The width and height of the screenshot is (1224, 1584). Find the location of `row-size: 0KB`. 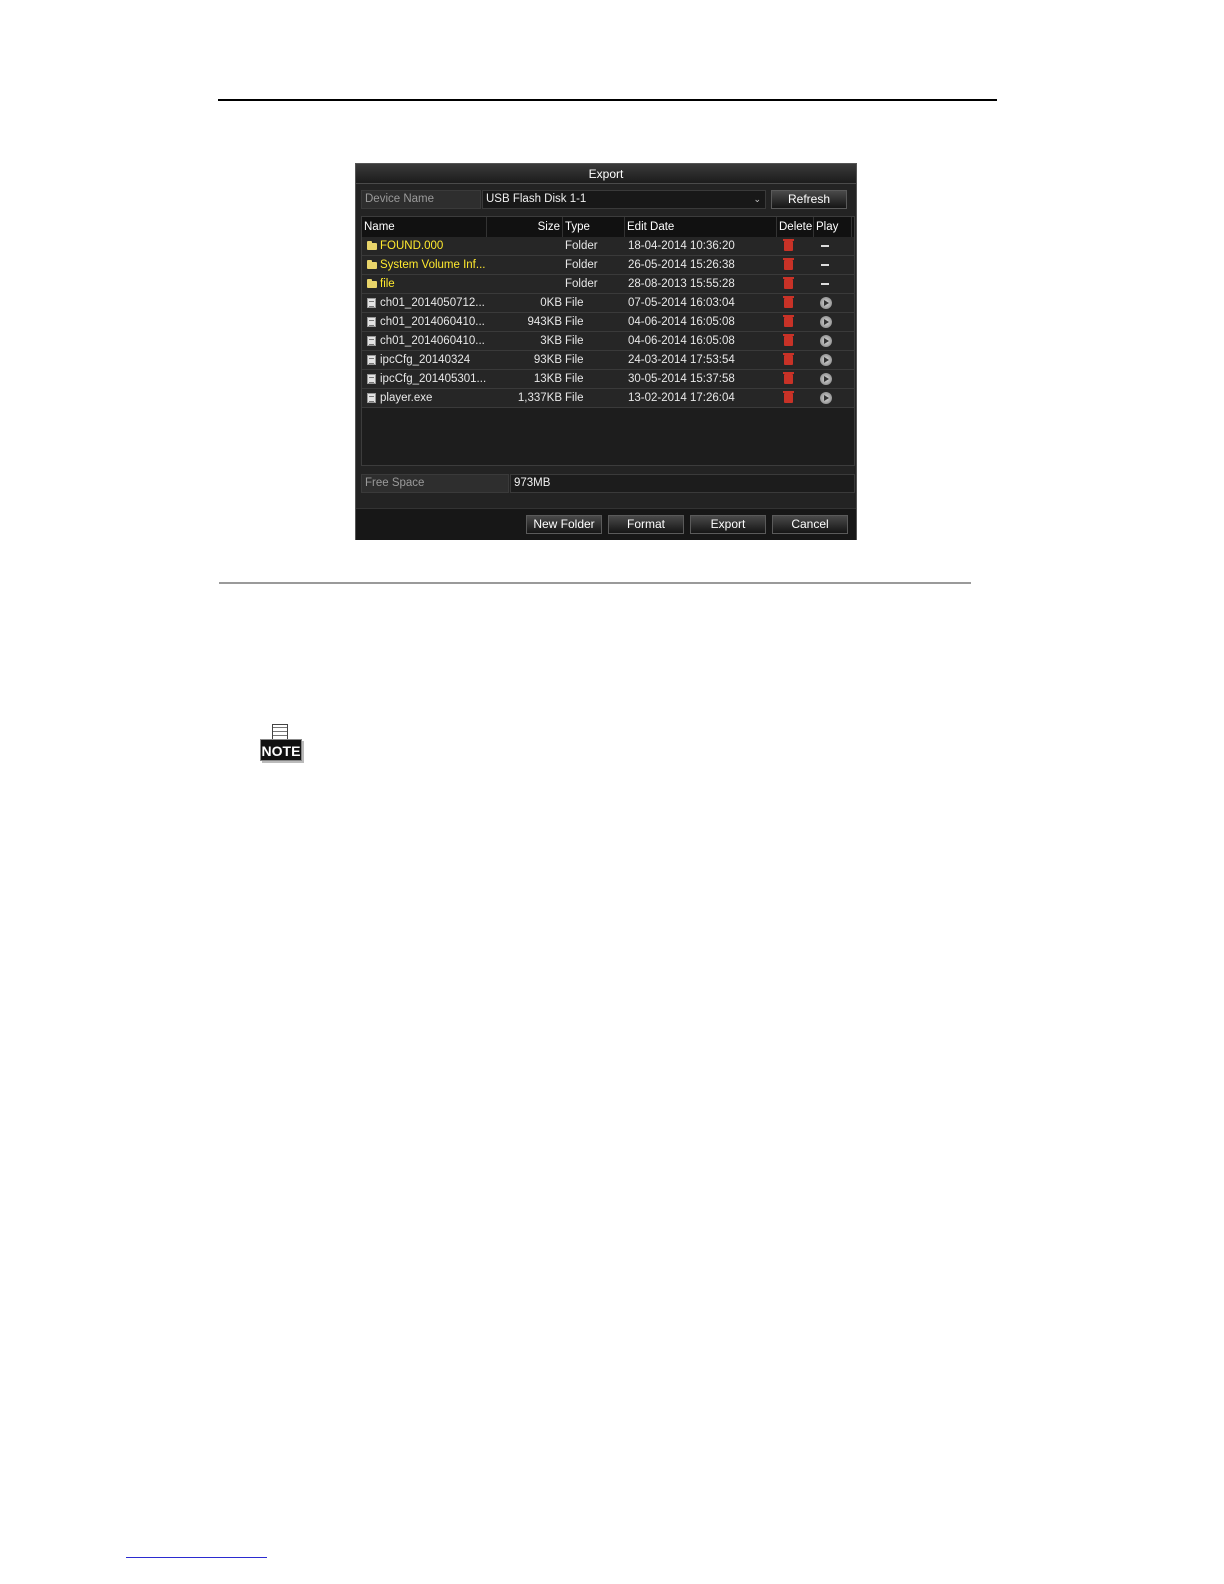

row-size: 0KB is located at coordinates (551, 303).